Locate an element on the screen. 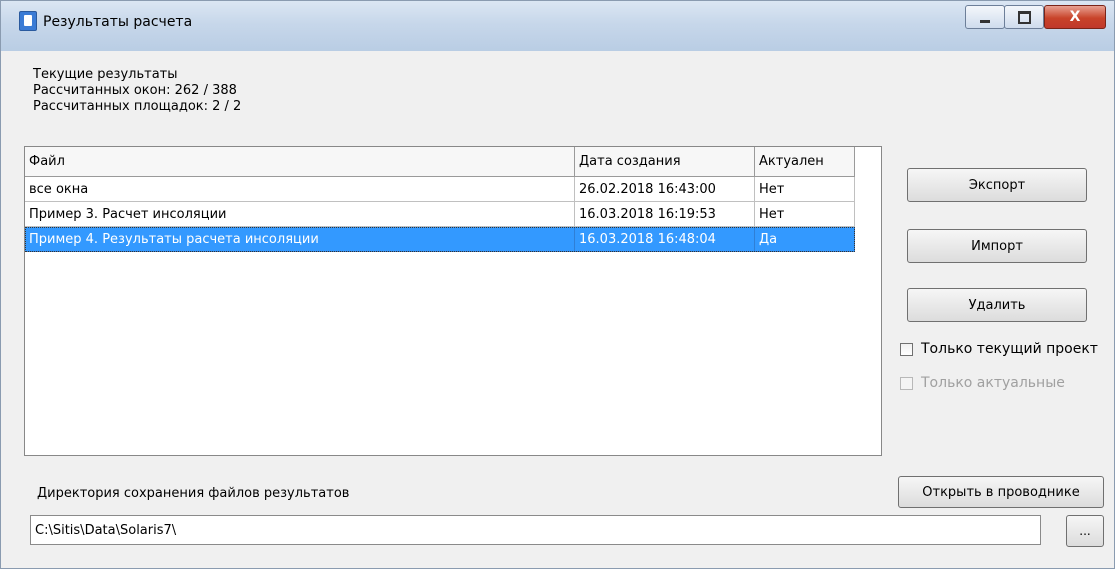  app-icon is located at coordinates (28, 21).